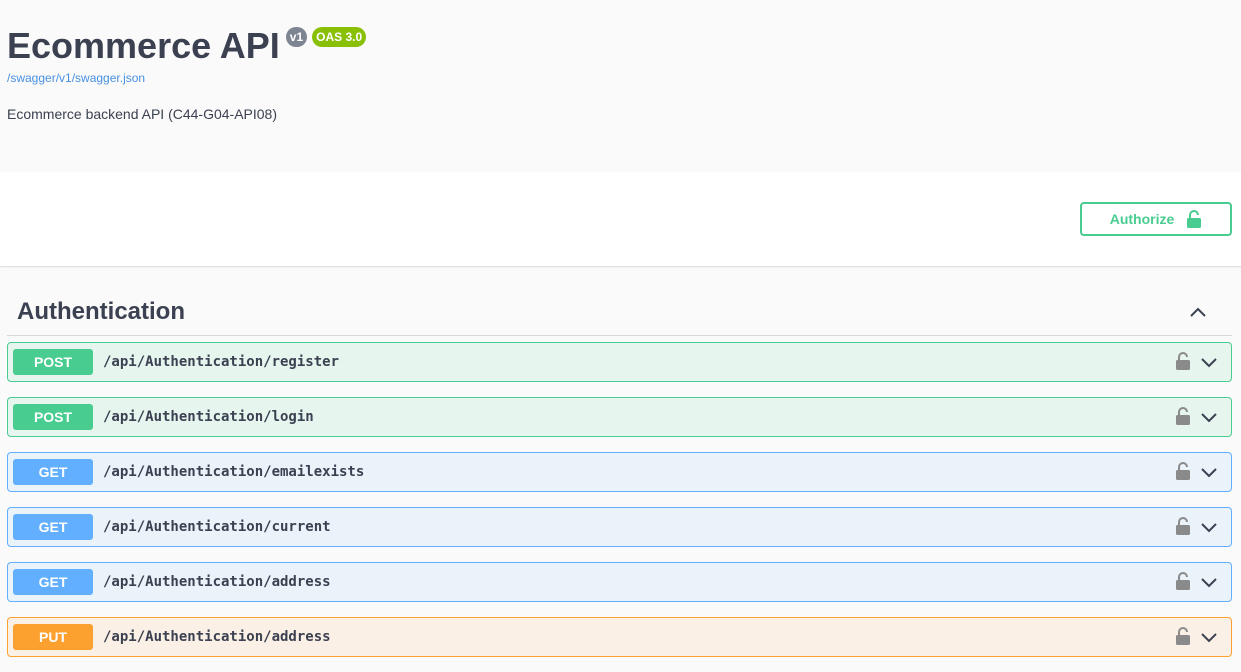  What do you see at coordinates (339, 37) in the screenshot?
I see `oas-badge: OAS 3.0` at bounding box center [339, 37].